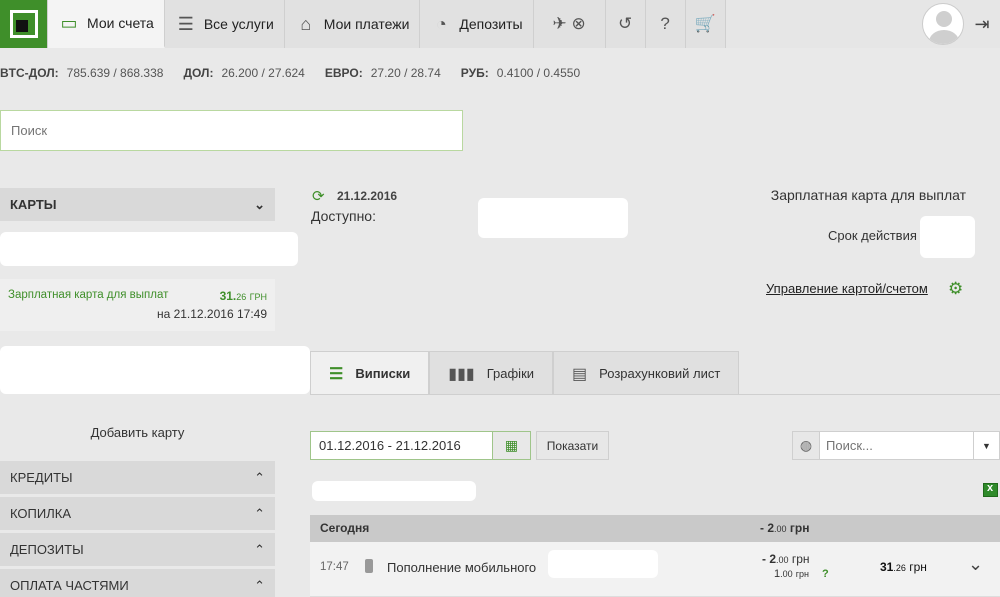  Describe the element at coordinates (903, 567) in the screenshot. I see `transaction-balance: 31.26 грн` at that location.